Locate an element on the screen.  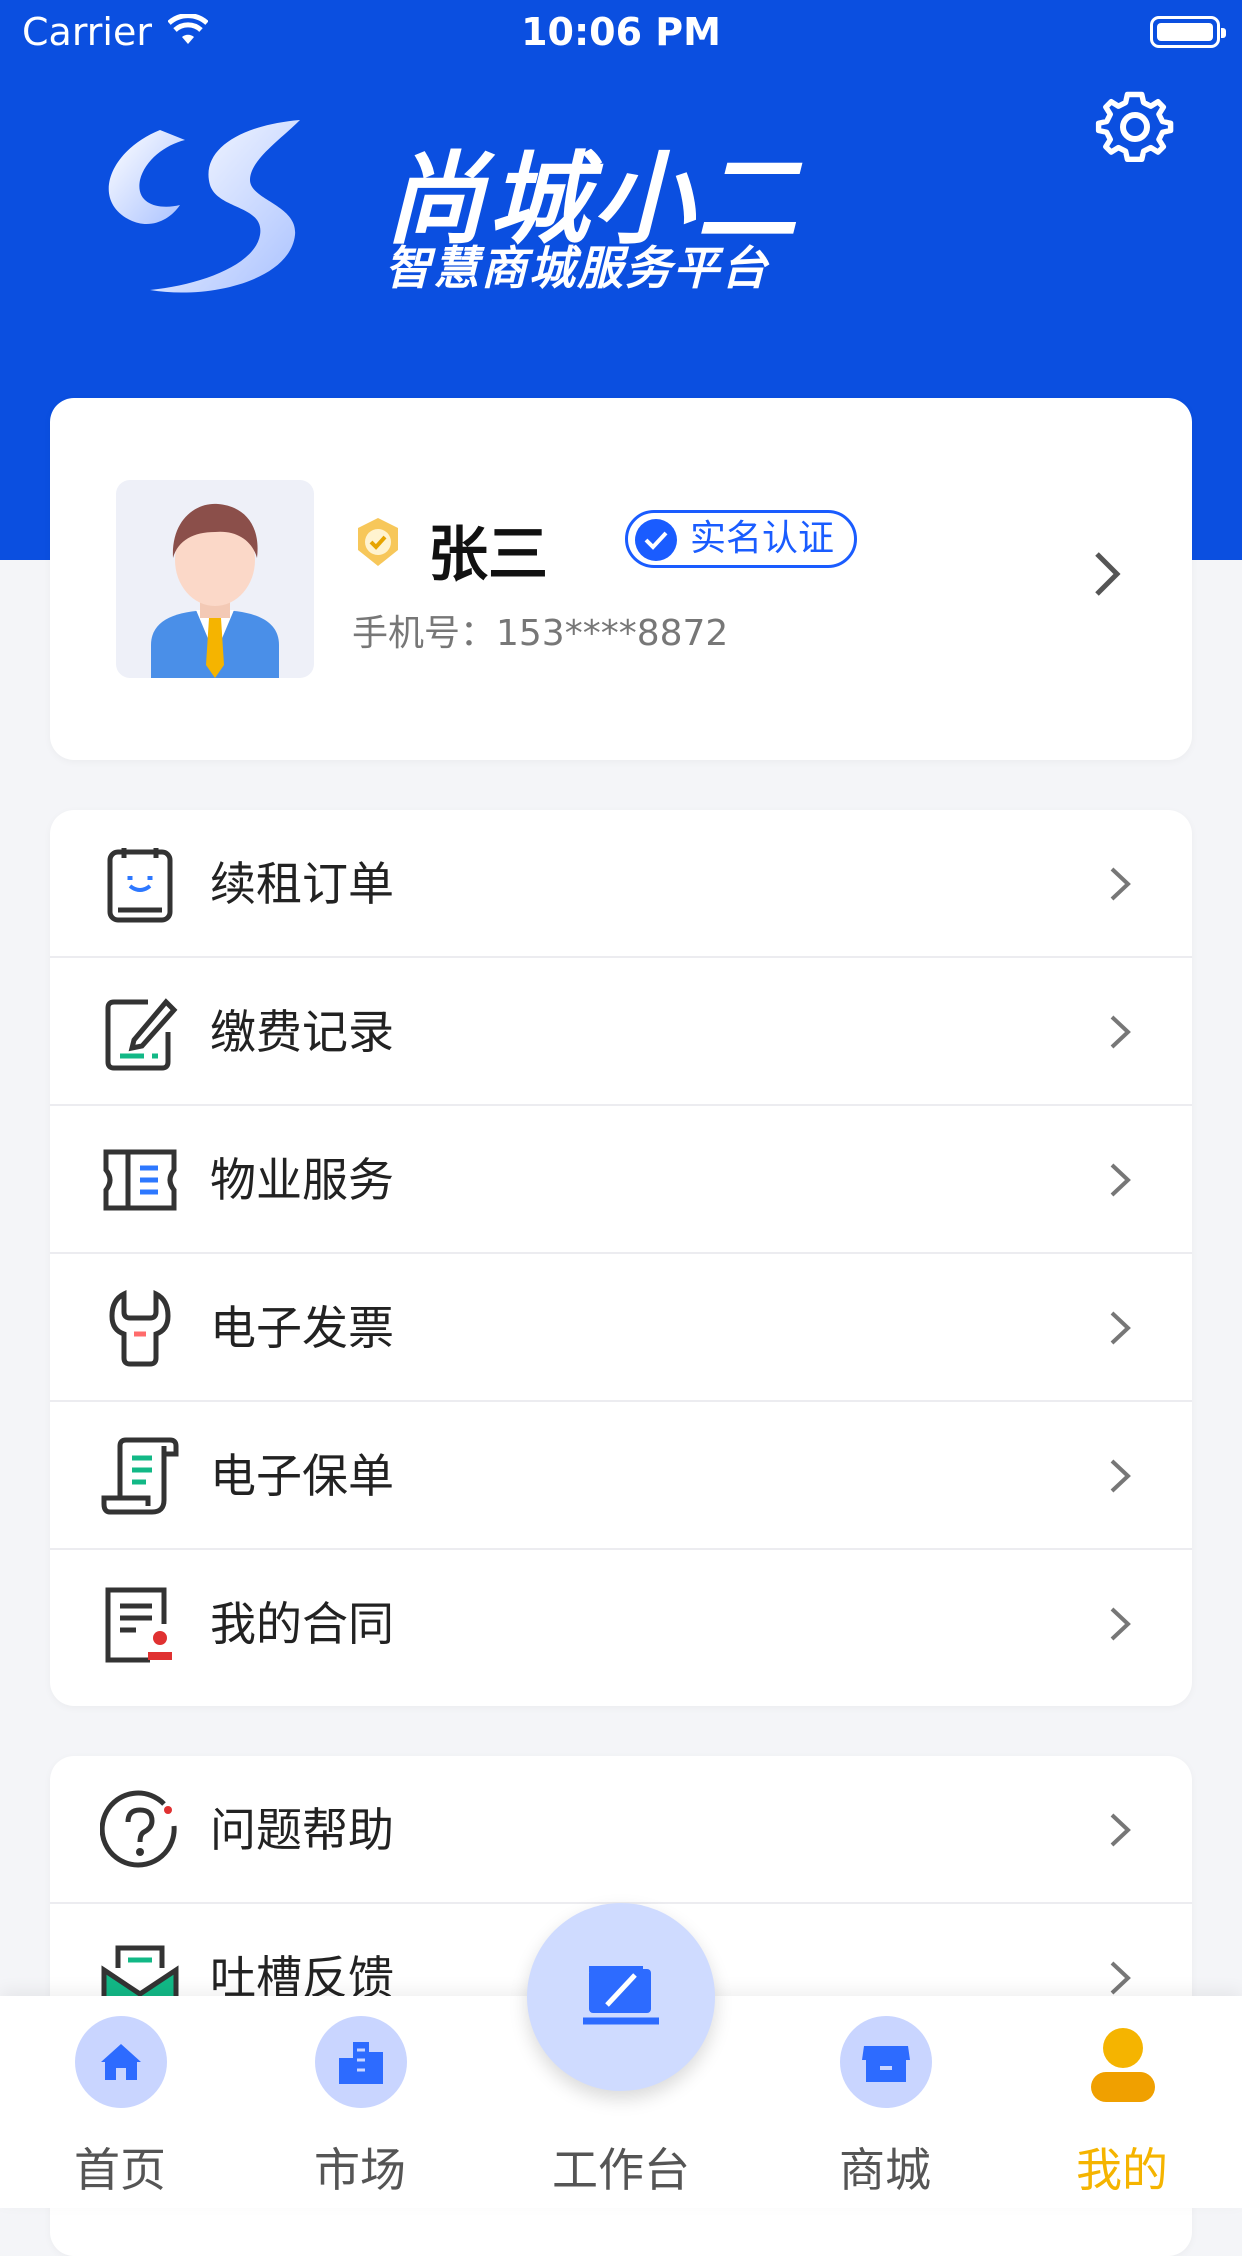
e-invoice-icon is located at coordinates (140, 1328).